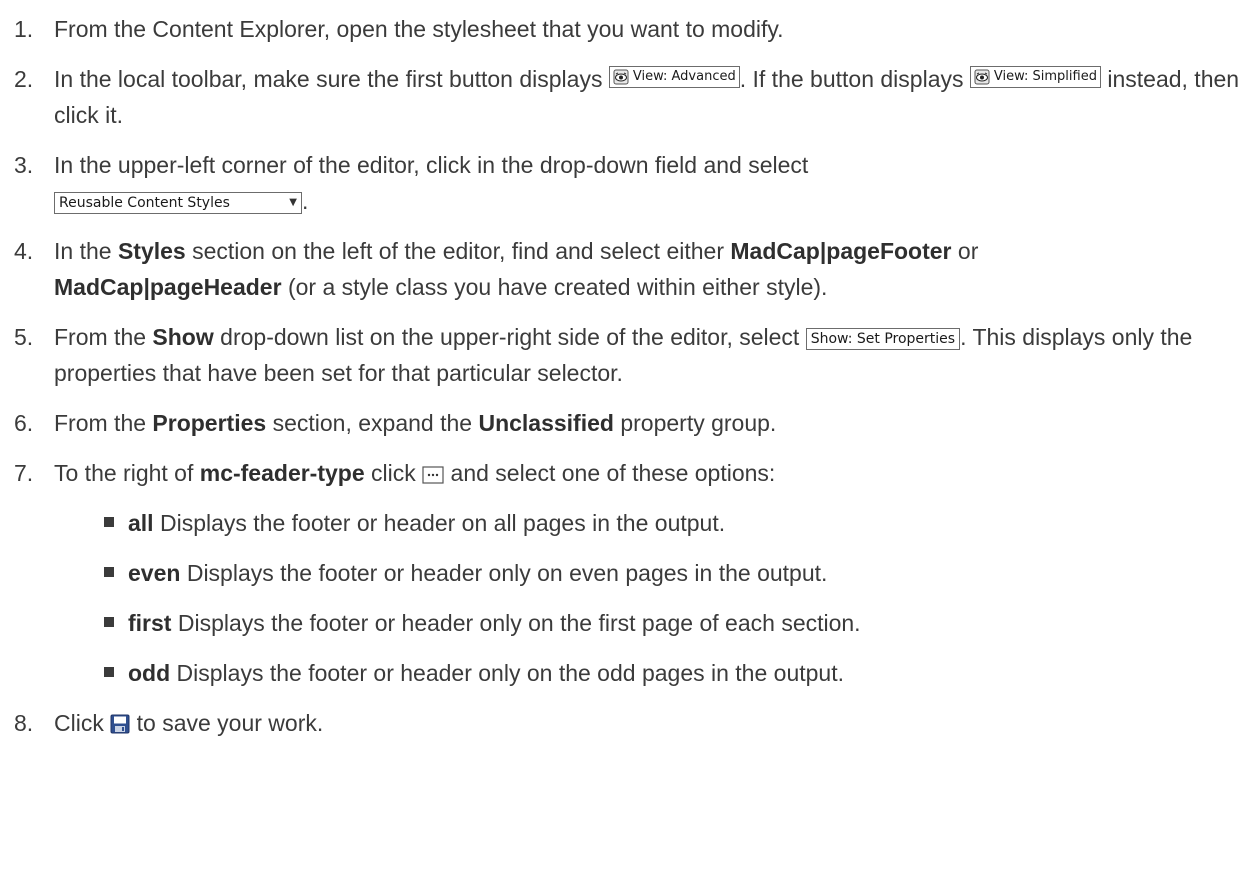 The width and height of the screenshot is (1252, 874). What do you see at coordinates (120, 724) in the screenshot?
I see `floppy-save-icon` at bounding box center [120, 724].